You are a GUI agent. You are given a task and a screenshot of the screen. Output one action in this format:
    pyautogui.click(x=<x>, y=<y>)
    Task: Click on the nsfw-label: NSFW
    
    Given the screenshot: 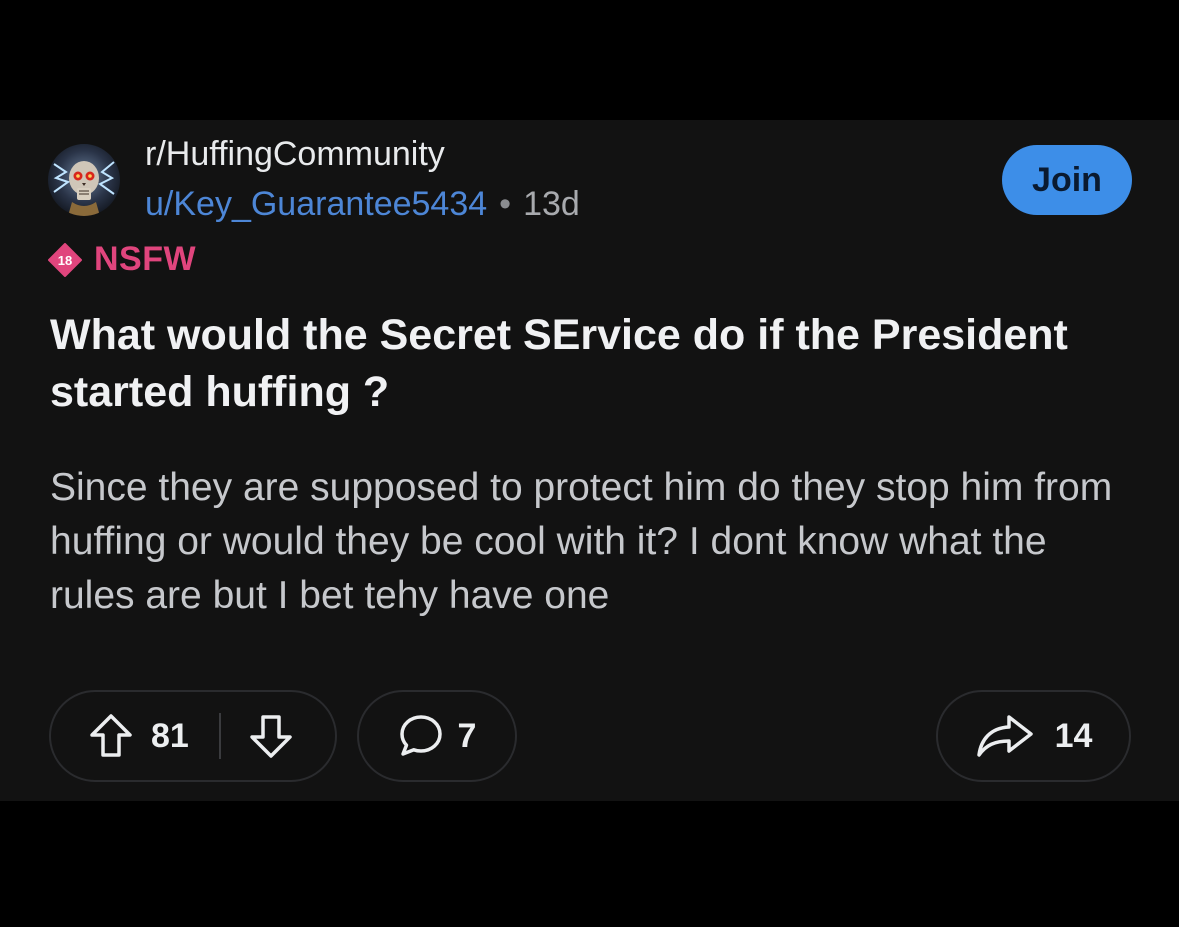 What is the action you would take?
    pyautogui.click(x=145, y=259)
    